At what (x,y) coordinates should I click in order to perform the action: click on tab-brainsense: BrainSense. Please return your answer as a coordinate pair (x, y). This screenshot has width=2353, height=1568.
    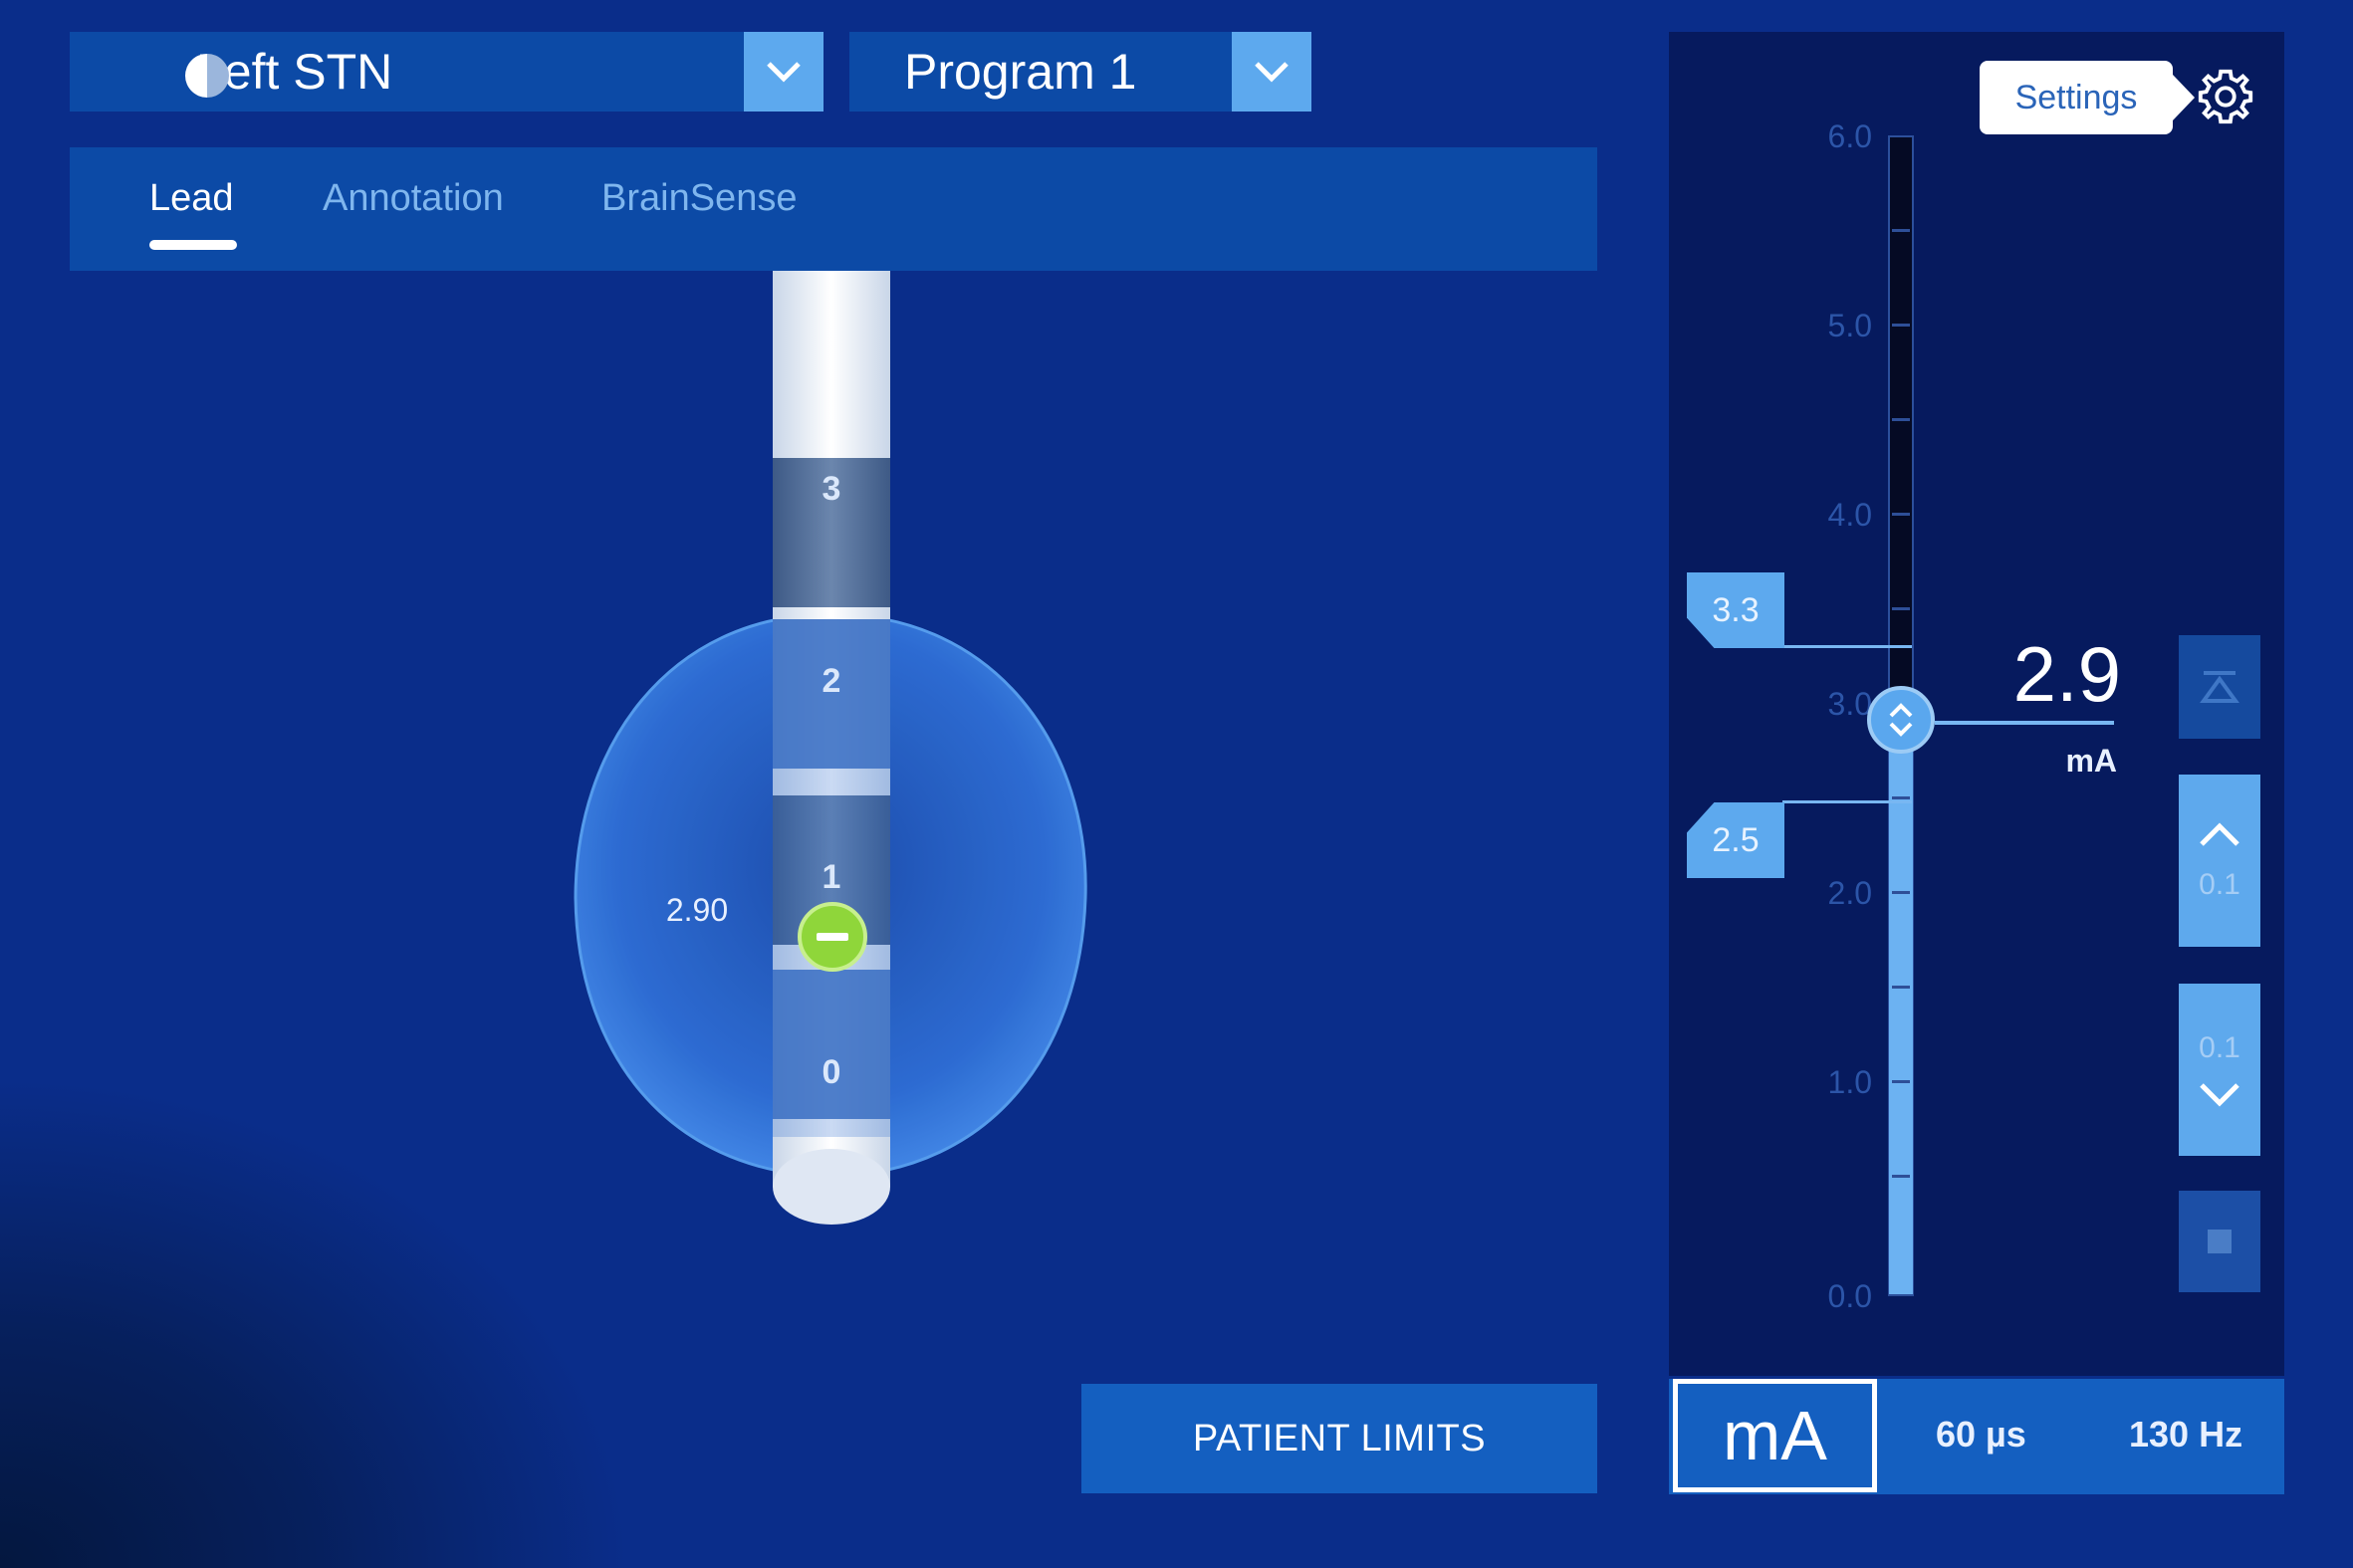
    Looking at the image, I should click on (699, 198).